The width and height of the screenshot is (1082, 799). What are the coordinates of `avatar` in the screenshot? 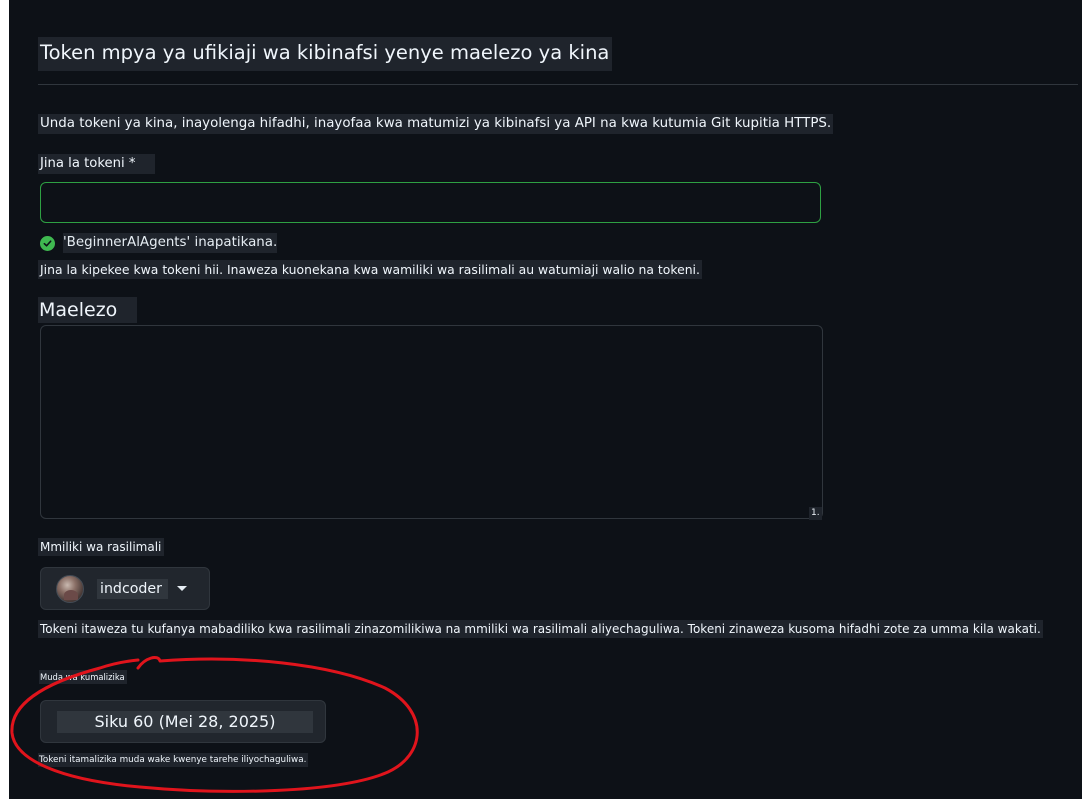 It's located at (70, 588).